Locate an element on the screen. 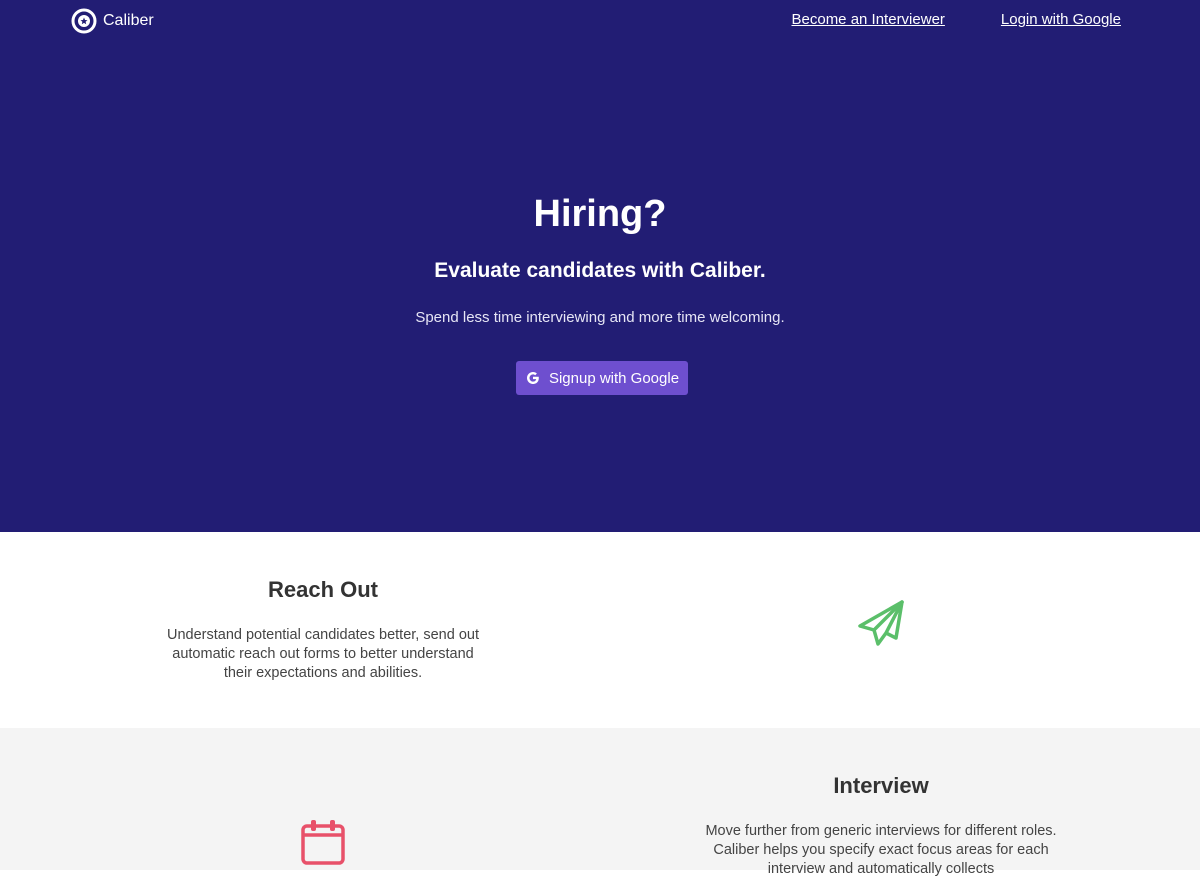 The height and width of the screenshot is (879, 1200). feature-title: Reach Out is located at coordinates (323, 589).